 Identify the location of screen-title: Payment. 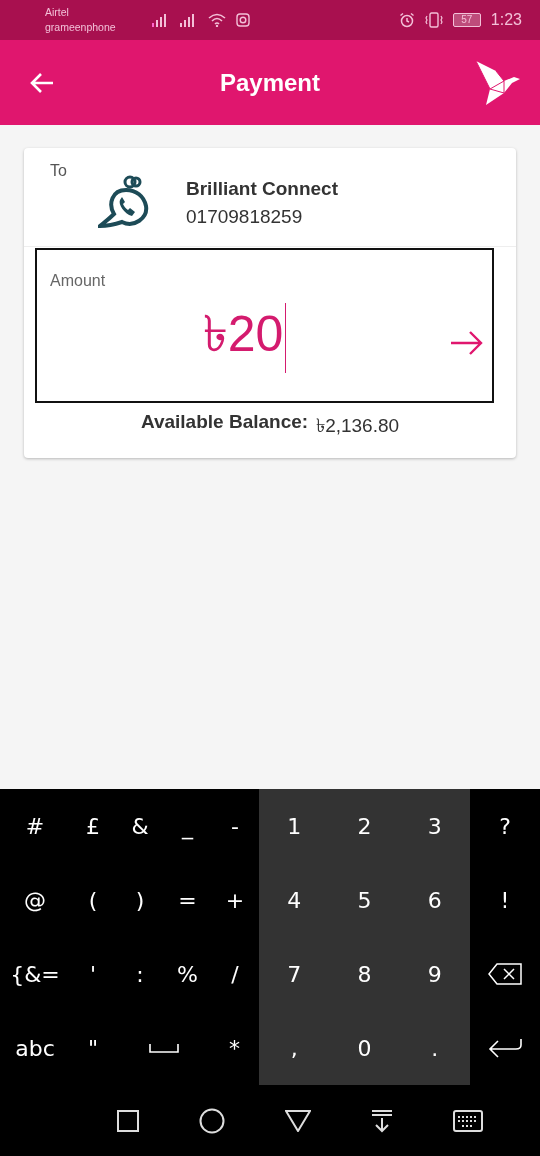
(269, 82).